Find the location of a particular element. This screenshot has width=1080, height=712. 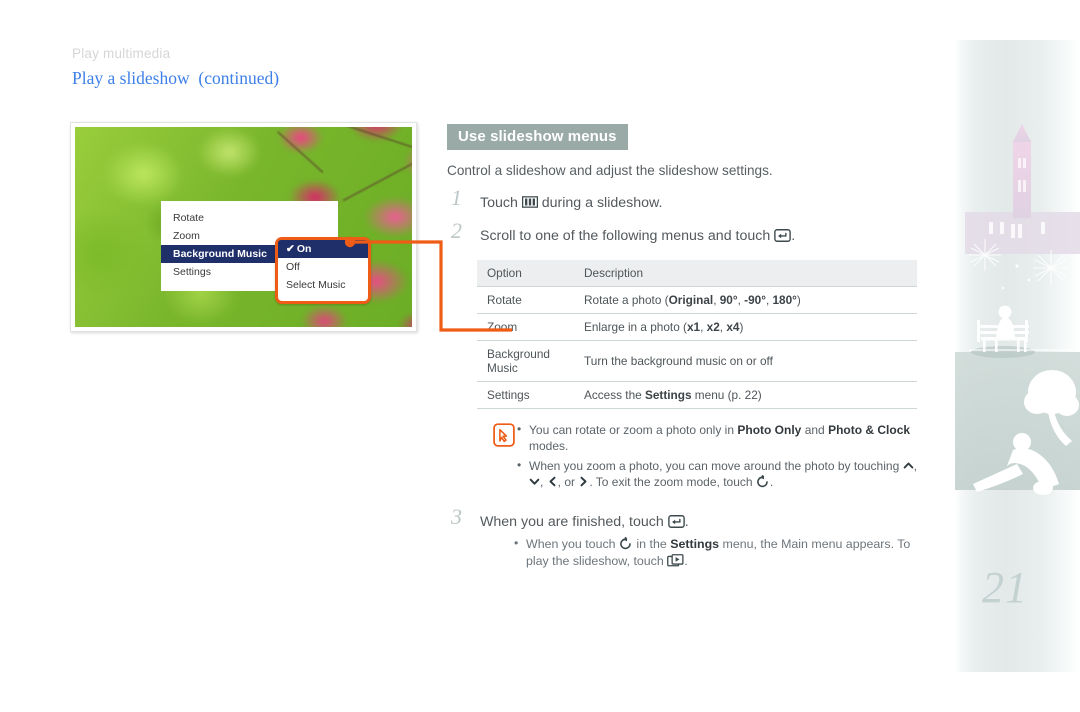

step-1-text-after: during a slideshow. is located at coordinates (600, 203).